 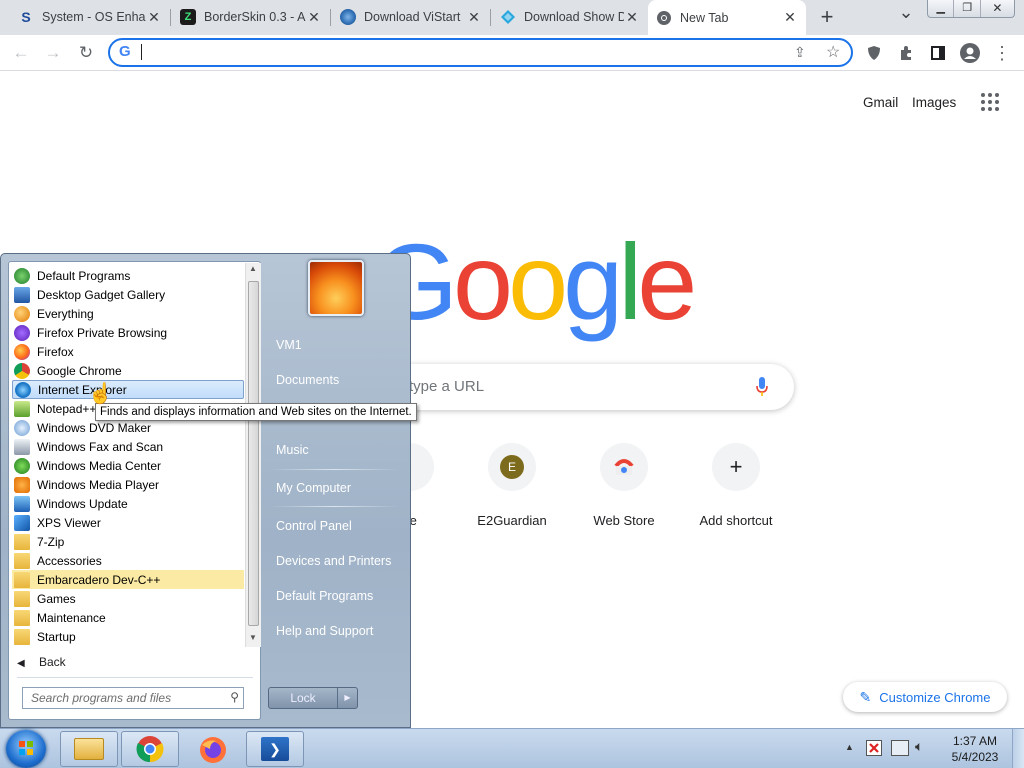 I want to click on share-icon: ⇪, so click(x=800, y=52).